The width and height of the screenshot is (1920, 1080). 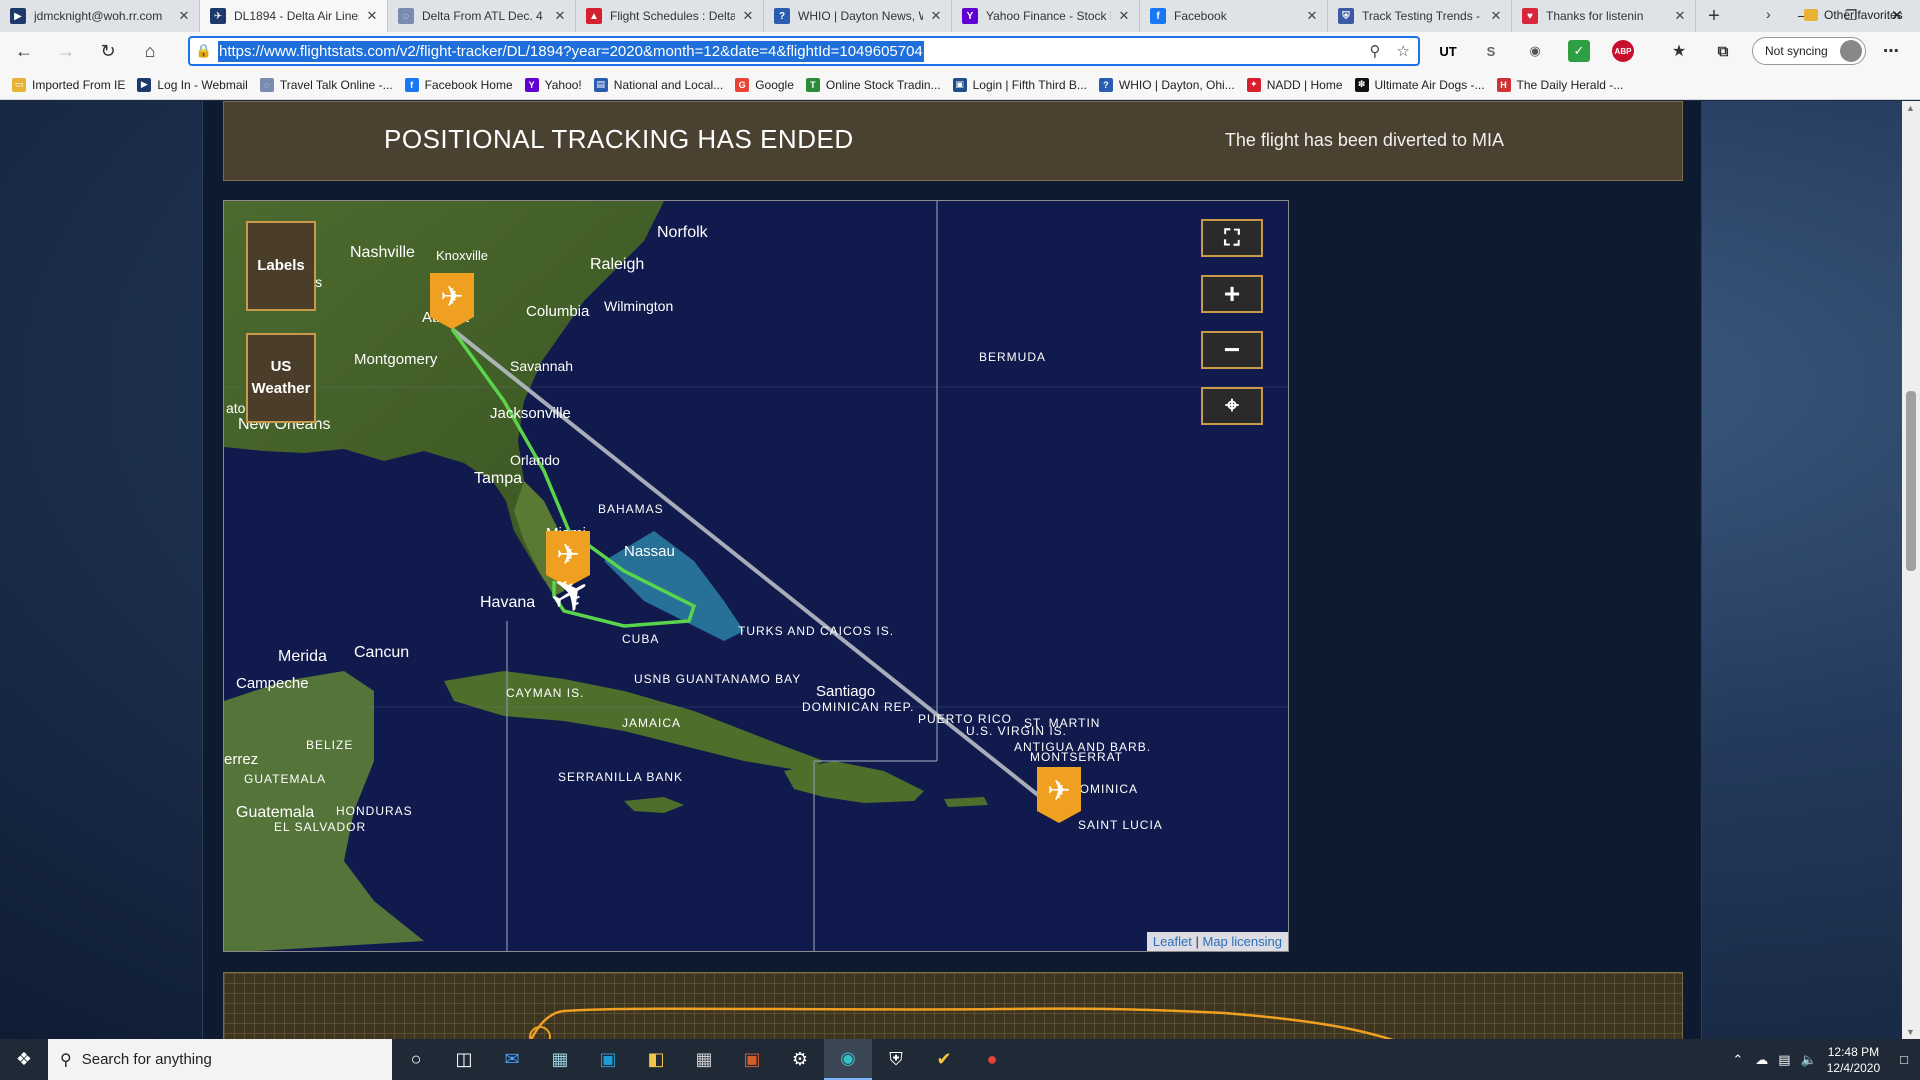 I want to click on settings-gear-icon: ⚙, so click(x=800, y=1059).